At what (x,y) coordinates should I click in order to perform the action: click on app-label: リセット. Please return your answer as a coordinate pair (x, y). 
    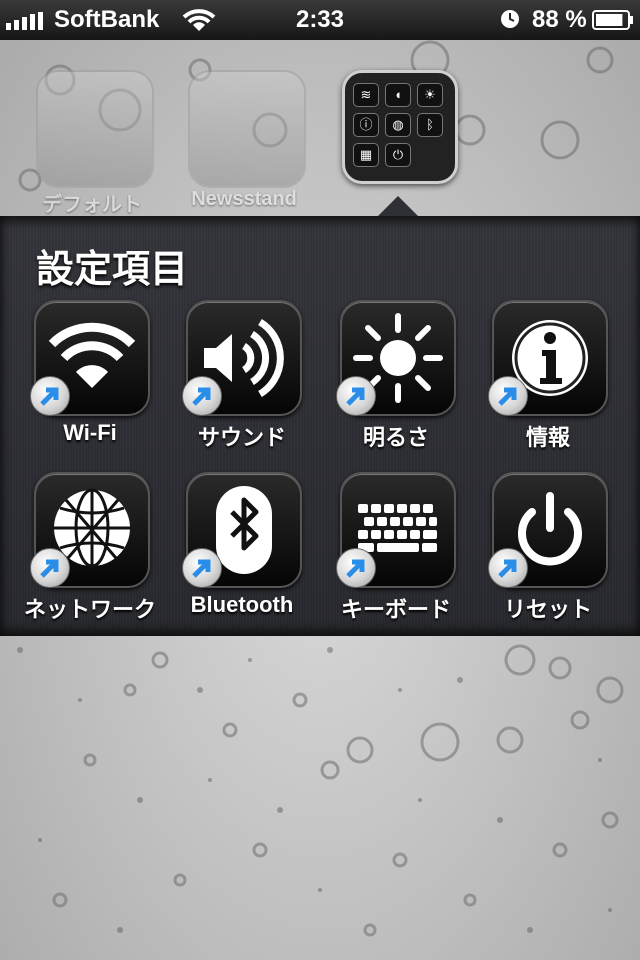
    Looking at the image, I should click on (547, 609).